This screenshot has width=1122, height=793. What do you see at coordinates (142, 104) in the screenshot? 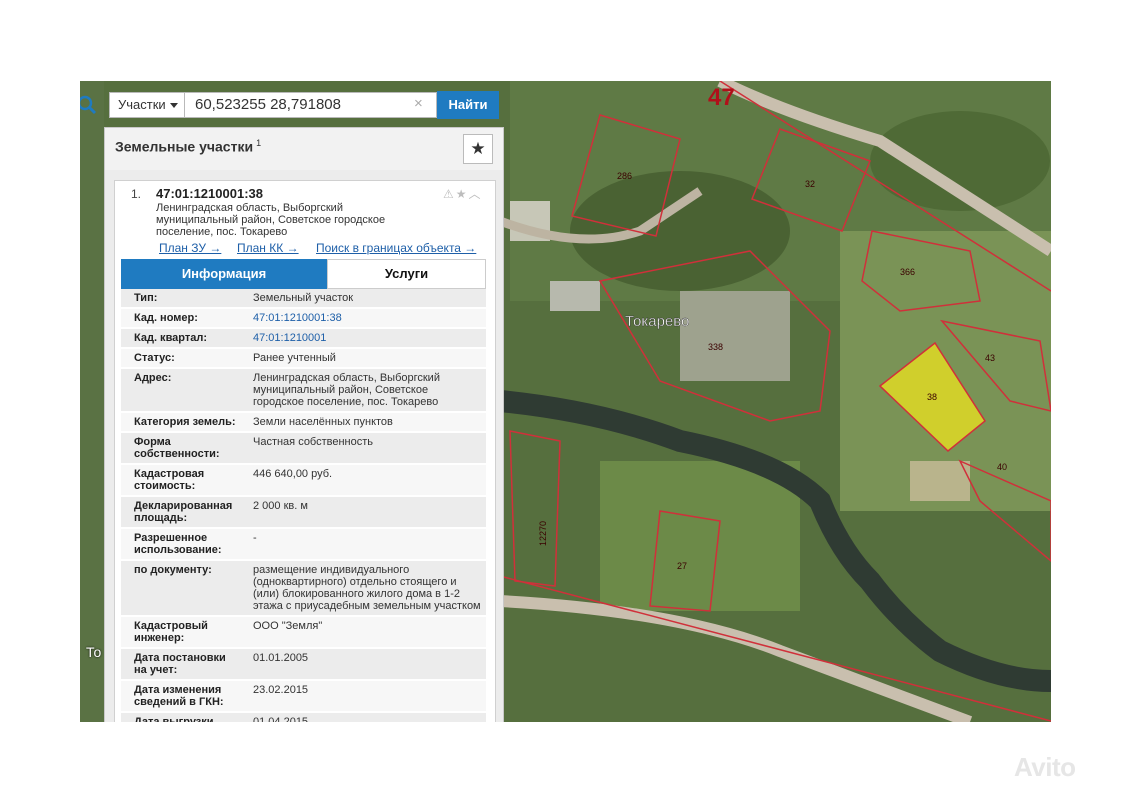
I see `object-type-label: Участки` at bounding box center [142, 104].